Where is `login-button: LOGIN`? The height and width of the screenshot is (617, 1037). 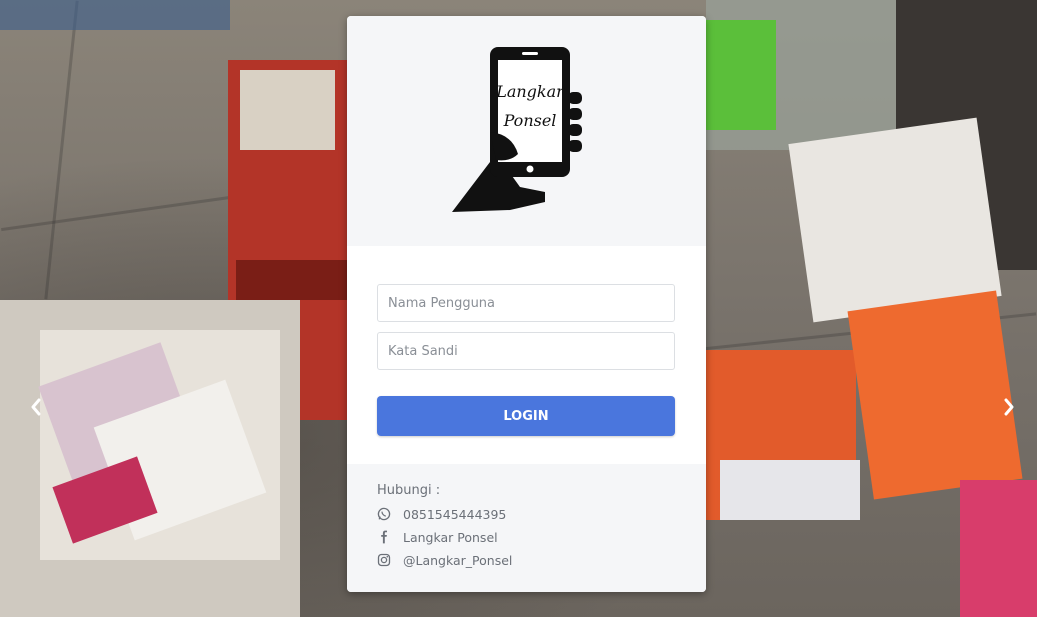 login-button: LOGIN is located at coordinates (526, 416).